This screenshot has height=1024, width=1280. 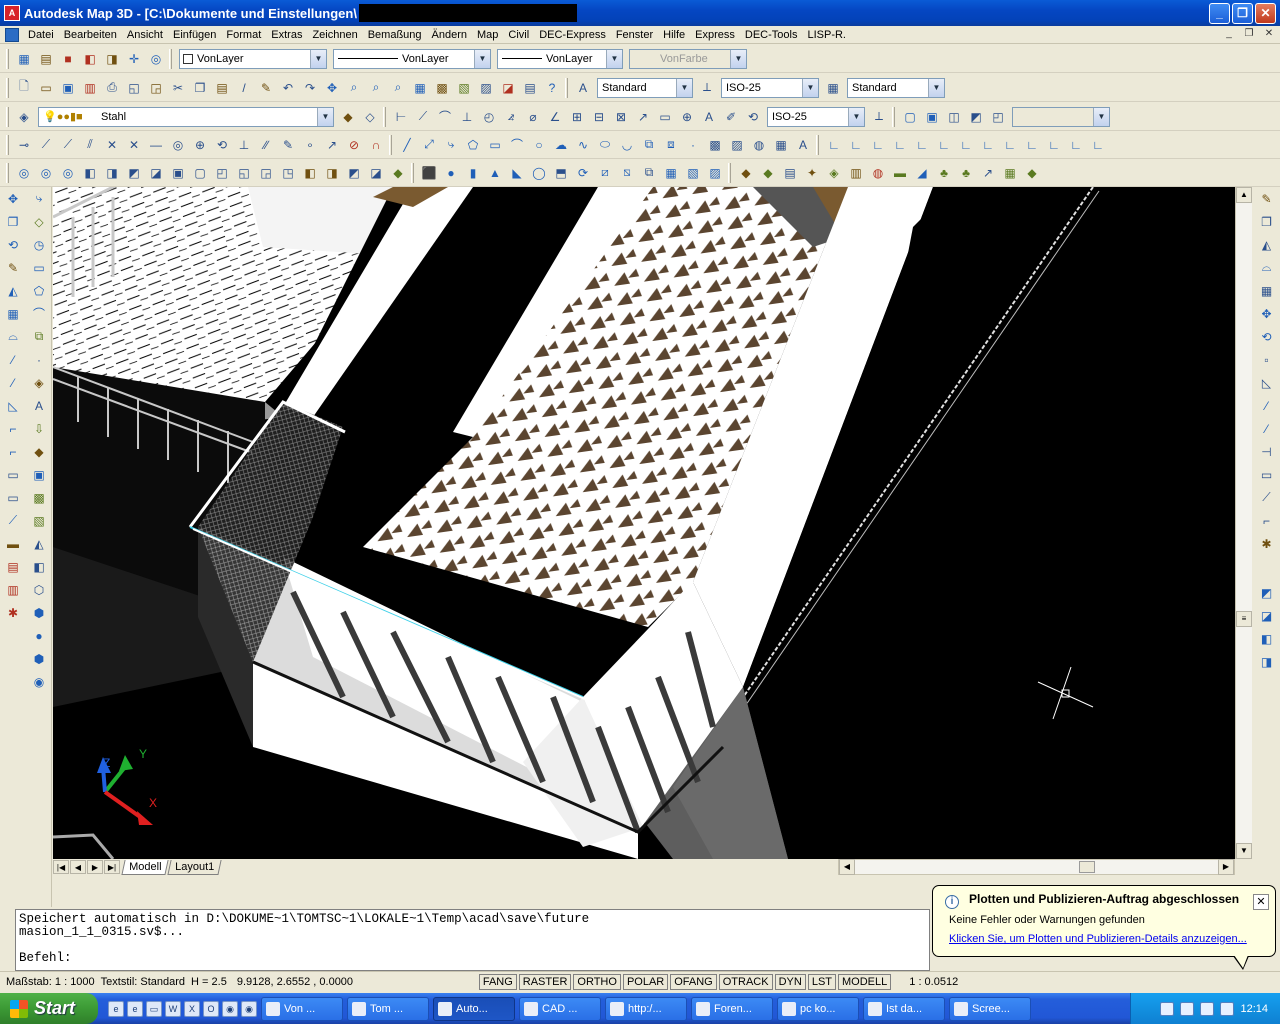 What do you see at coordinates (812, 173) in the screenshot?
I see `lights-icon: ✦` at bounding box center [812, 173].